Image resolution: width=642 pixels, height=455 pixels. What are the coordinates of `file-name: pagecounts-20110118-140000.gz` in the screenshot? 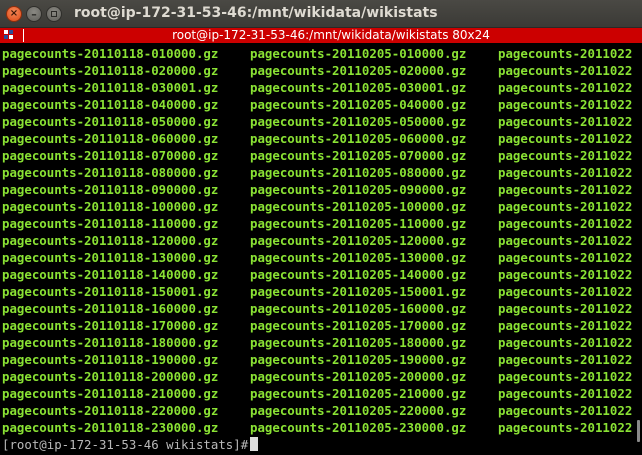 It's located at (110, 274).